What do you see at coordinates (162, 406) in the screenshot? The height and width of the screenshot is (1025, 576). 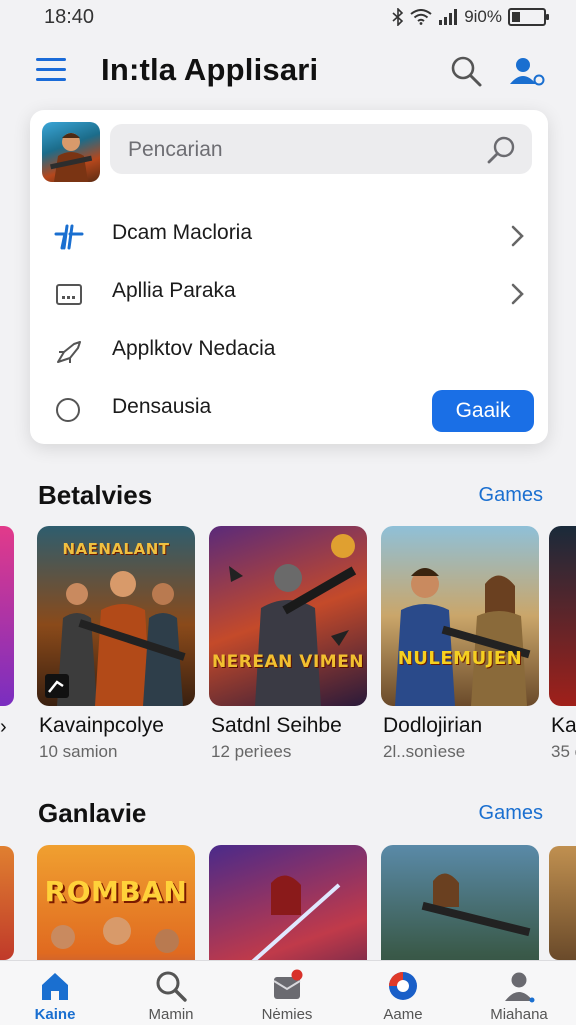 I see `menu-item-label: Densausia` at bounding box center [162, 406].